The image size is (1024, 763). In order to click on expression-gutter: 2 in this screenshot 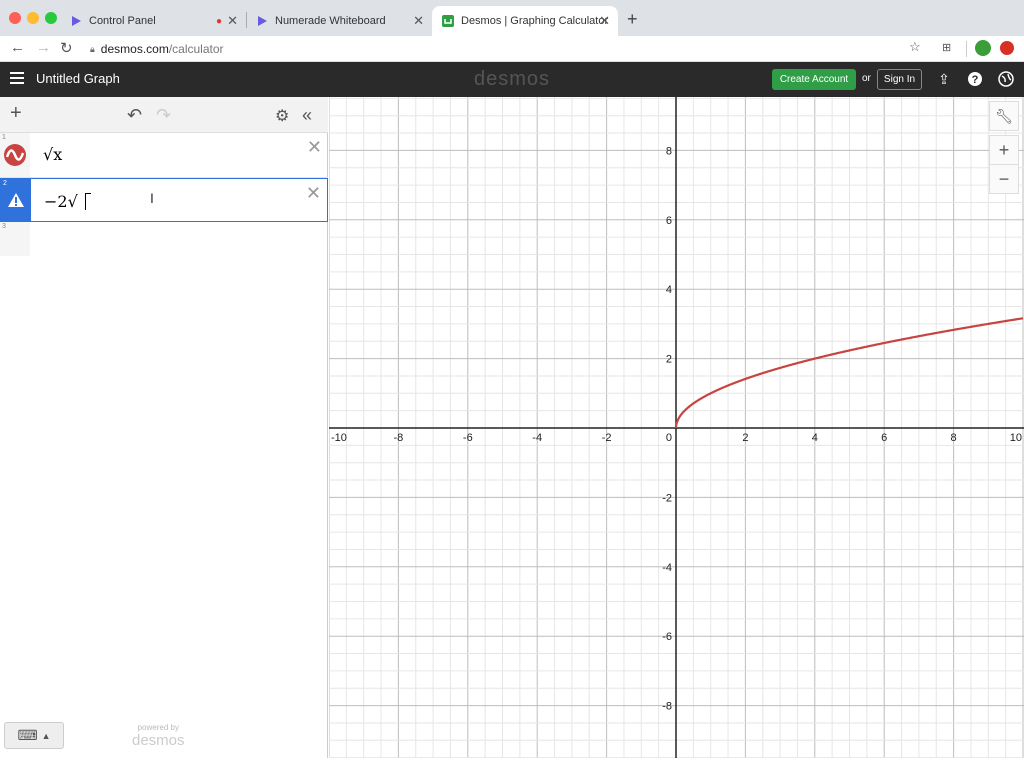, I will do `click(16, 200)`.